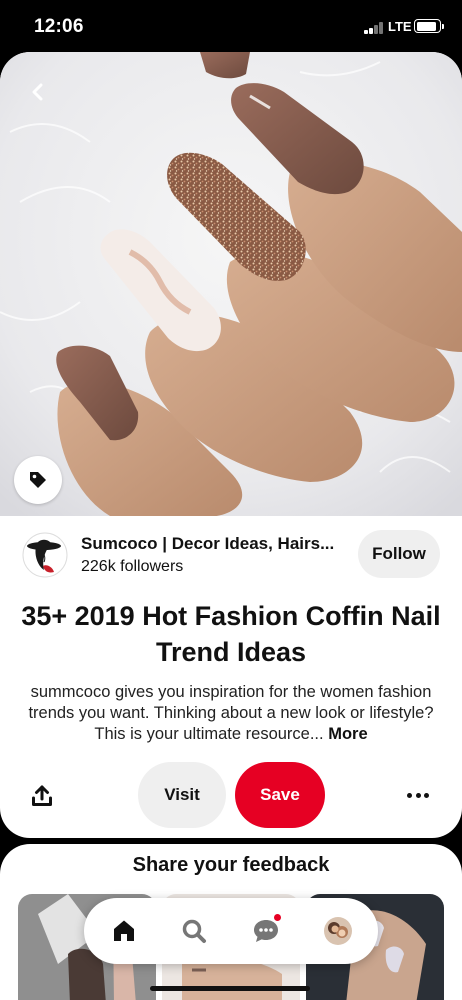 This screenshot has width=462, height=1000. I want to click on nav-profile, so click(338, 931).